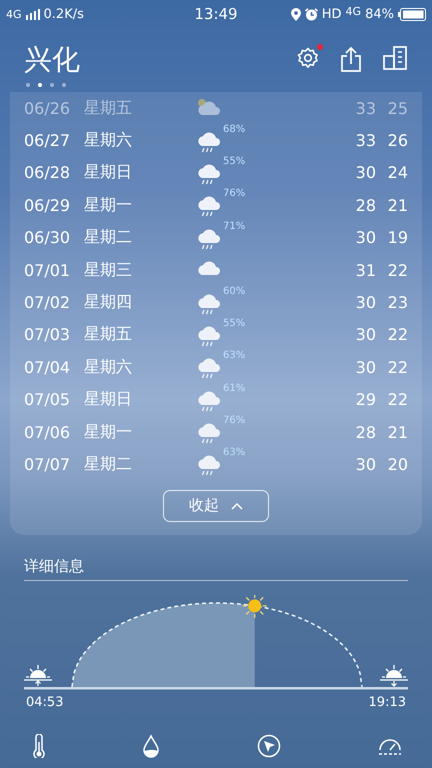  What do you see at coordinates (216, 506) in the screenshot?
I see `collapse-button: 收起` at bounding box center [216, 506].